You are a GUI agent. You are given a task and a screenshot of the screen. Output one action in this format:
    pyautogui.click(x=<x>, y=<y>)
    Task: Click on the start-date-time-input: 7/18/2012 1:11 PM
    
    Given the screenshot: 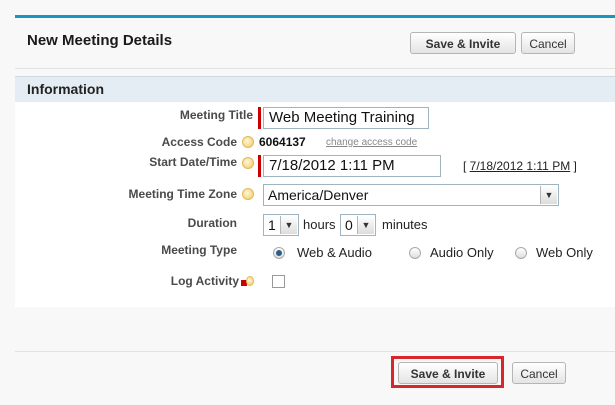 What is the action you would take?
    pyautogui.click(x=352, y=166)
    